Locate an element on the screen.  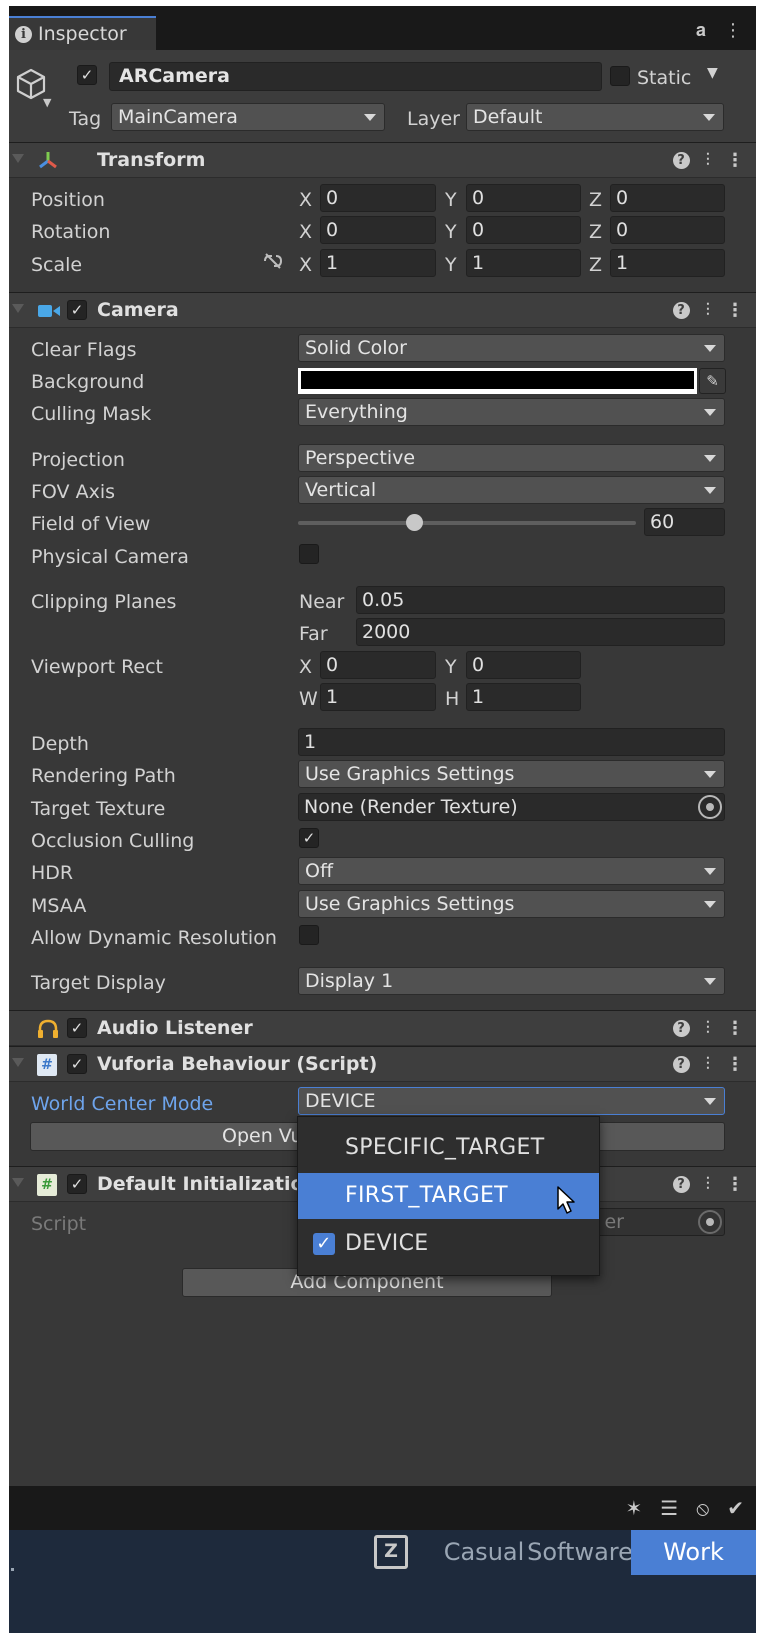
eyedropper-icon: ✎ is located at coordinates (712, 381).